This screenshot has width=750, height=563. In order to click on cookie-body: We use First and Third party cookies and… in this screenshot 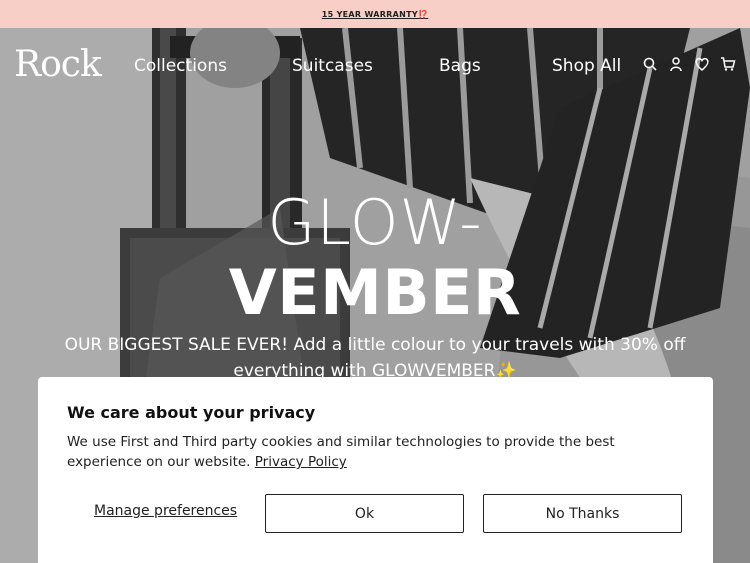, I will do `click(375, 452)`.